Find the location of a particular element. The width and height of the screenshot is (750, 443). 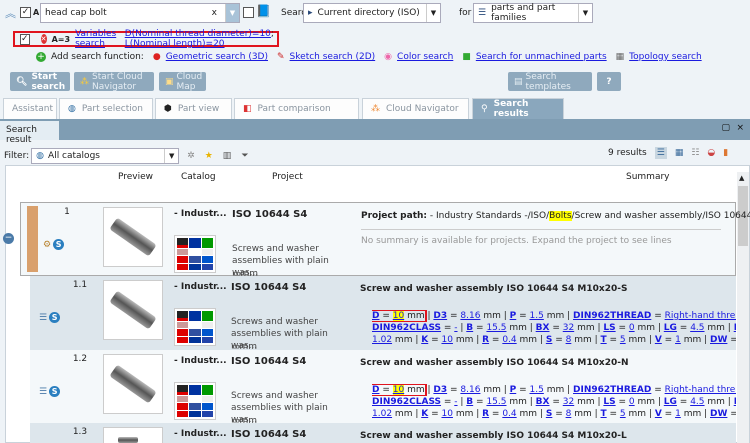

close-icon: × is located at coordinates (740, 128).